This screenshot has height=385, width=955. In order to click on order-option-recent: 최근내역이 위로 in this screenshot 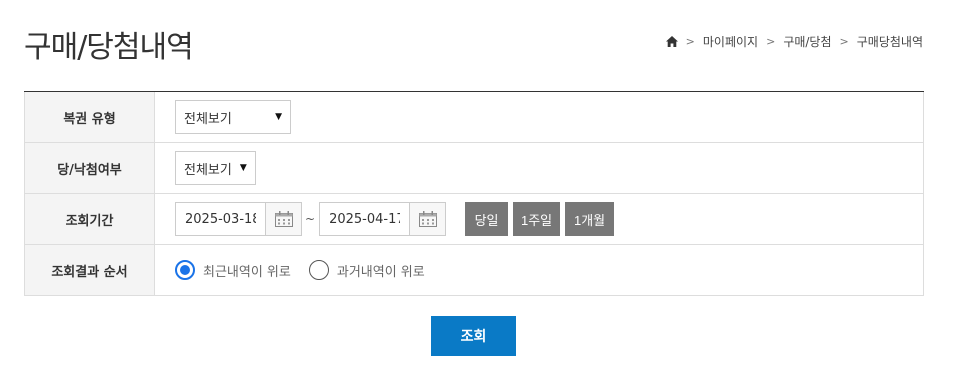, I will do `click(233, 270)`.